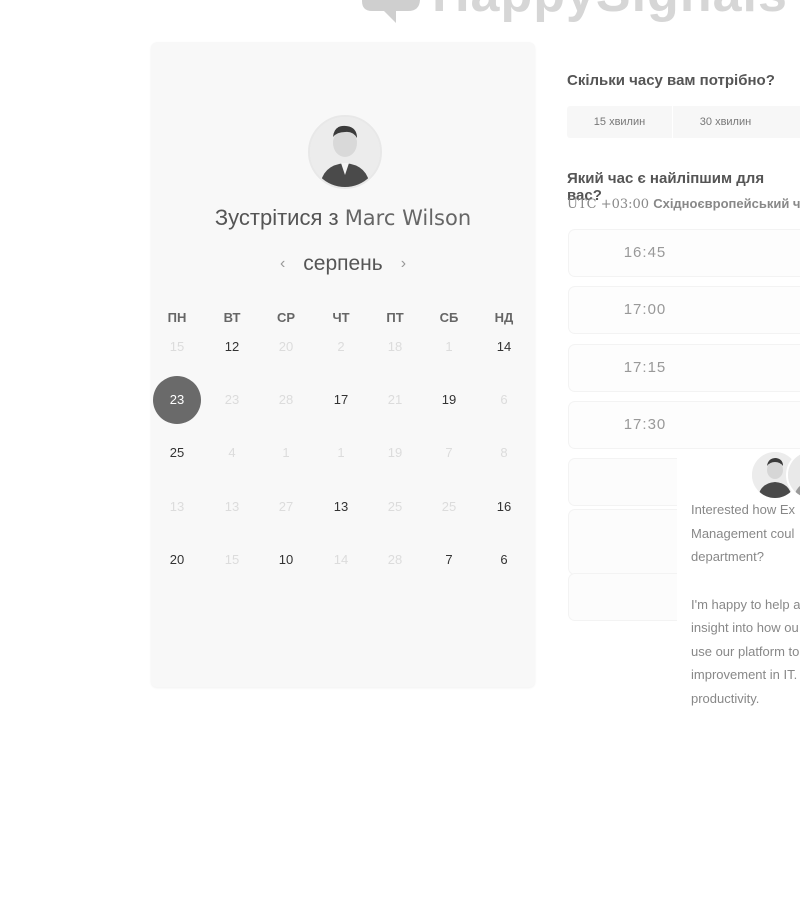  What do you see at coordinates (232, 399) in the screenshot?
I see `calendar-day: 23` at bounding box center [232, 399].